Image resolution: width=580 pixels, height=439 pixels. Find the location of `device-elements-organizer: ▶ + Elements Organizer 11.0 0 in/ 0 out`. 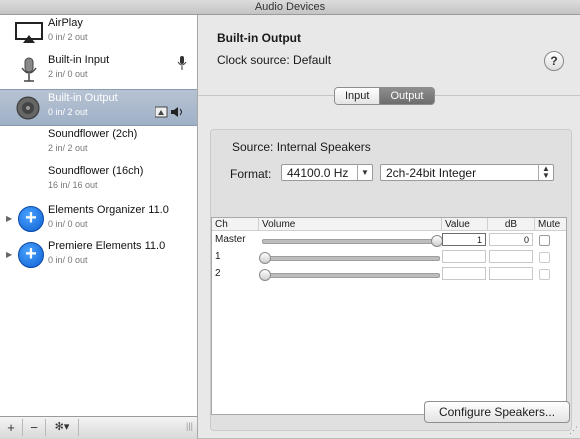

device-elements-organizer: ▶ + Elements Organizer 11.0 0 in/ 0 out is located at coordinates (98, 220).